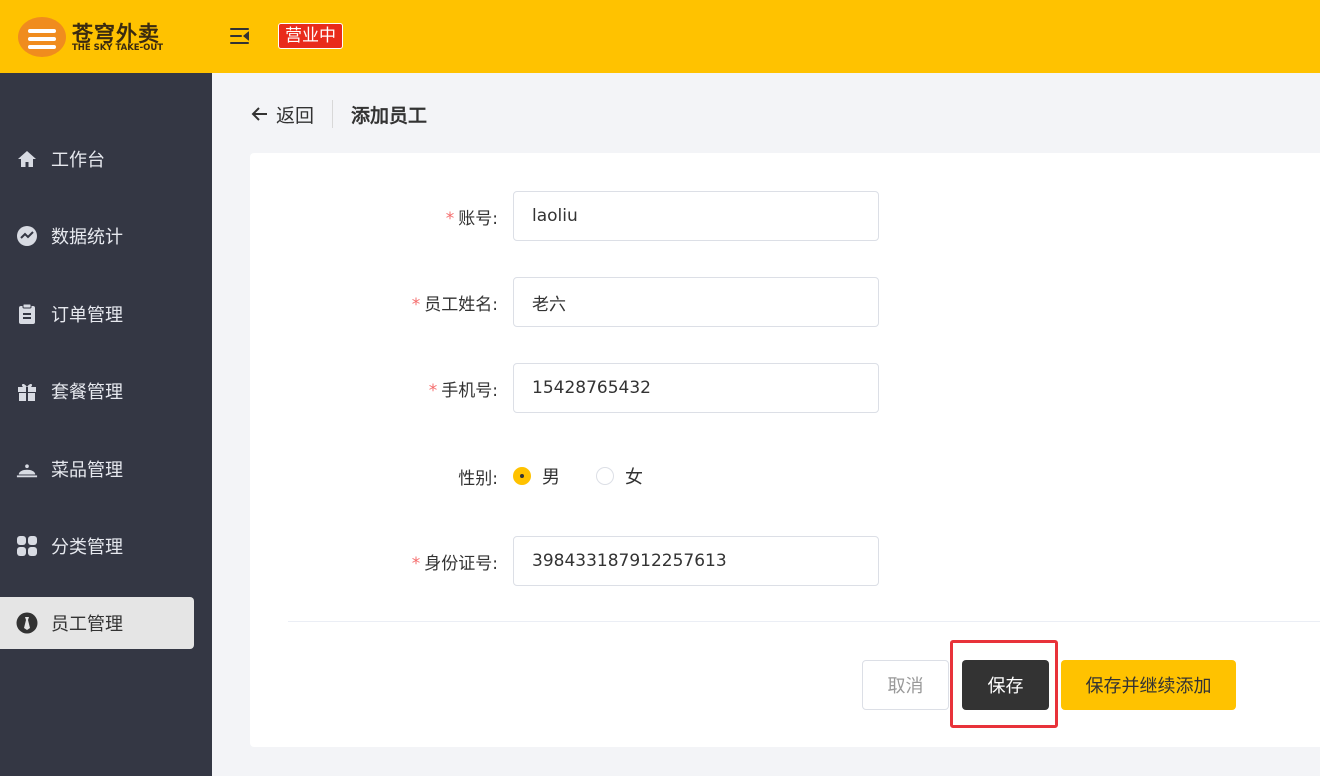 The width and height of the screenshot is (1320, 776). What do you see at coordinates (27, 546) in the screenshot?
I see `grid-icon` at bounding box center [27, 546].